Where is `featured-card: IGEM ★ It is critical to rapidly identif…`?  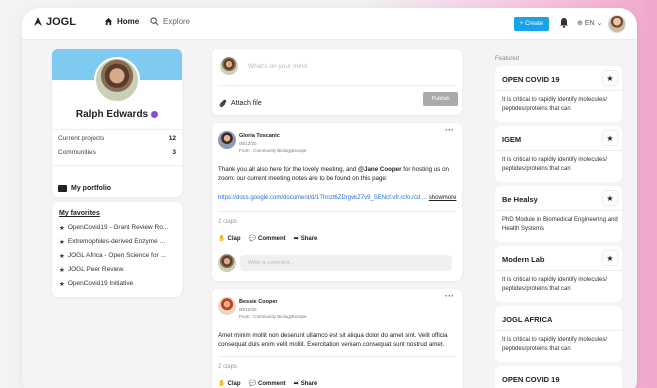
featured-card: IGEM ★ It is critical to rapidly identif… is located at coordinates (558, 154).